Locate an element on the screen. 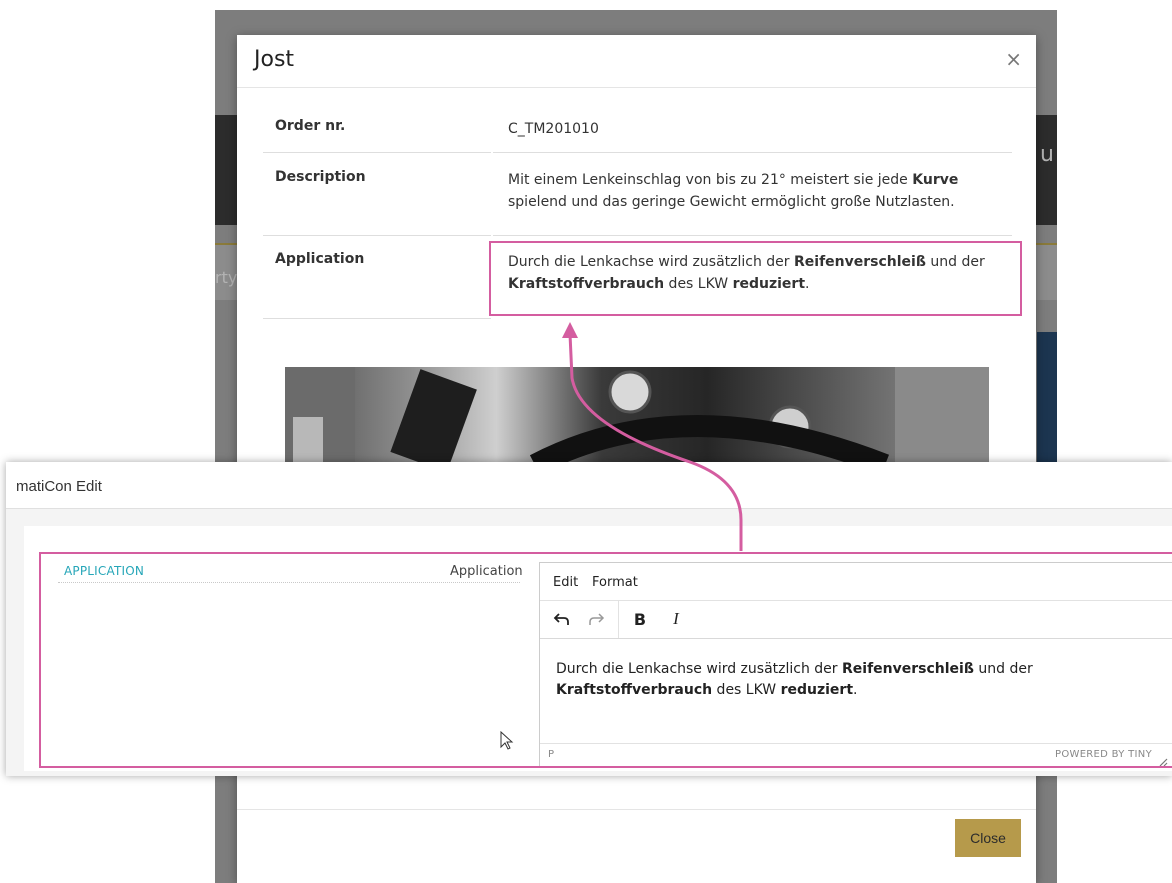 This screenshot has height=883, width=1172. edit-window-title: matiCon Edit is located at coordinates (59, 486).